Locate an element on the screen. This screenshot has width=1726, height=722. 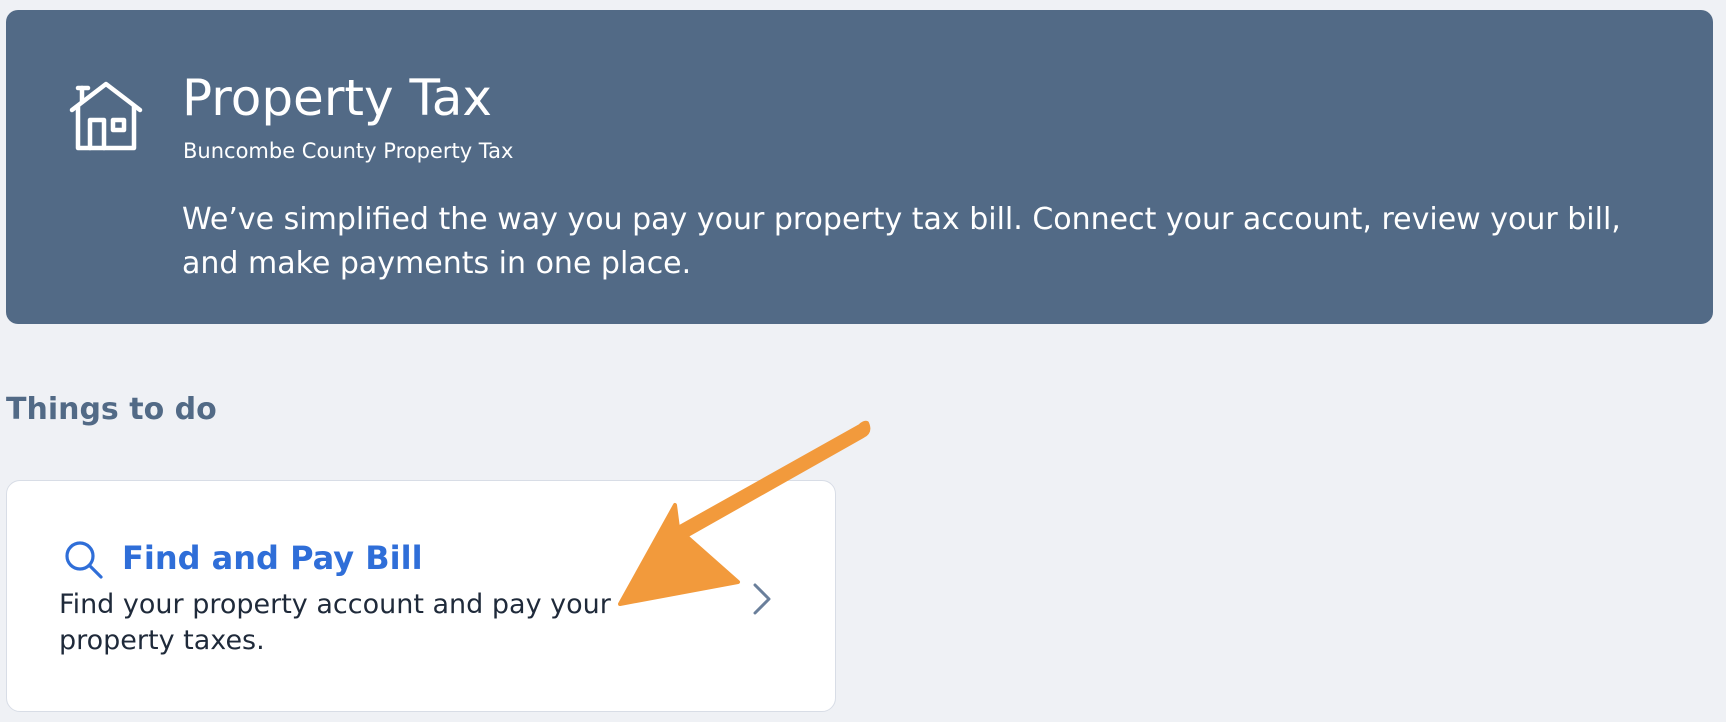
page-title: Property Tax is located at coordinates (337, 98).